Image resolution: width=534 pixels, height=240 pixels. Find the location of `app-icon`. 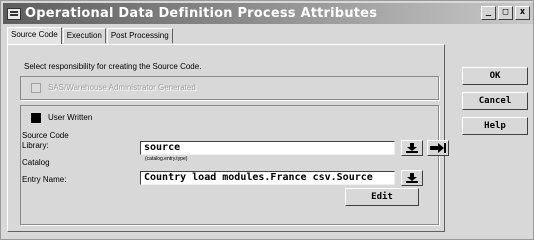

app-icon is located at coordinates (14, 13).